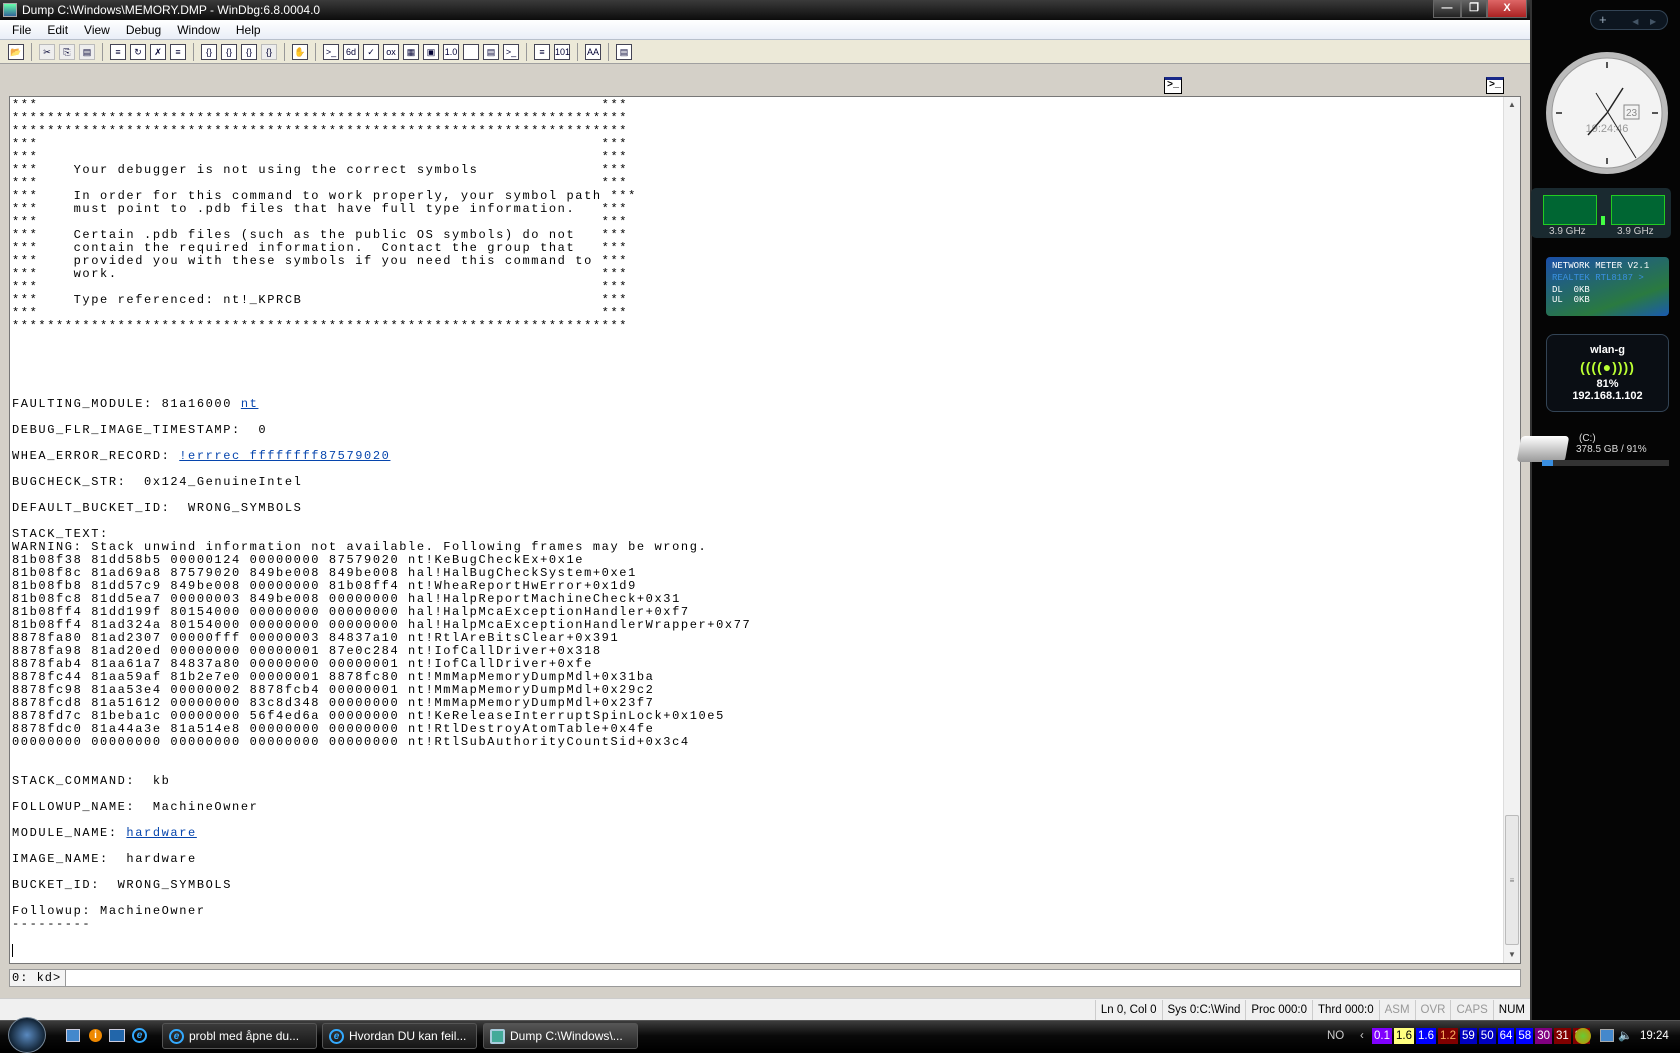  I want to click on output-line-text: ---------, so click(52, 924).